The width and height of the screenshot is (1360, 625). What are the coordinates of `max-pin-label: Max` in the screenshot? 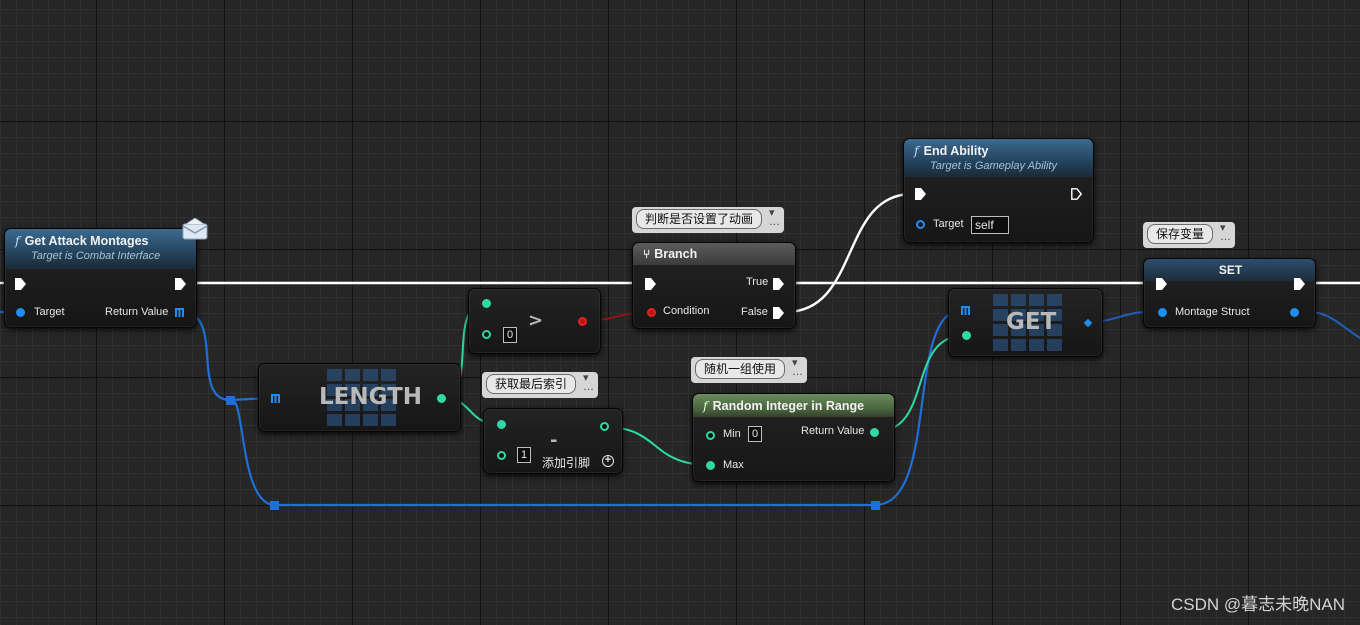 It's located at (733, 465).